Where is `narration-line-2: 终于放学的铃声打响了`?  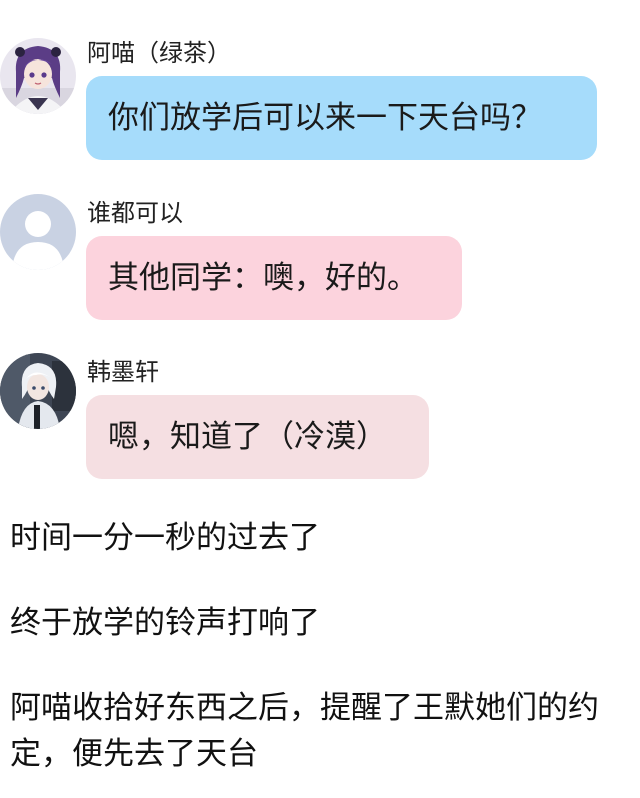 narration-line-2: 终于放学的铃声打响了 is located at coordinates (179, 623).